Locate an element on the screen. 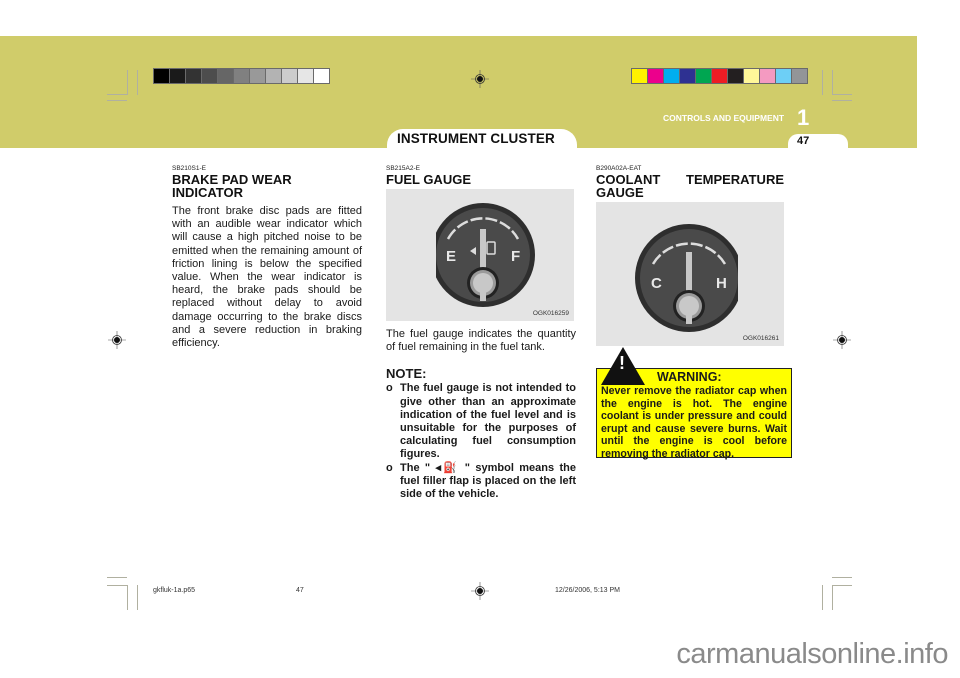 This screenshot has height=678, width=960. section-tab: INSTRUMENT CLUSTER is located at coordinates (482, 138).